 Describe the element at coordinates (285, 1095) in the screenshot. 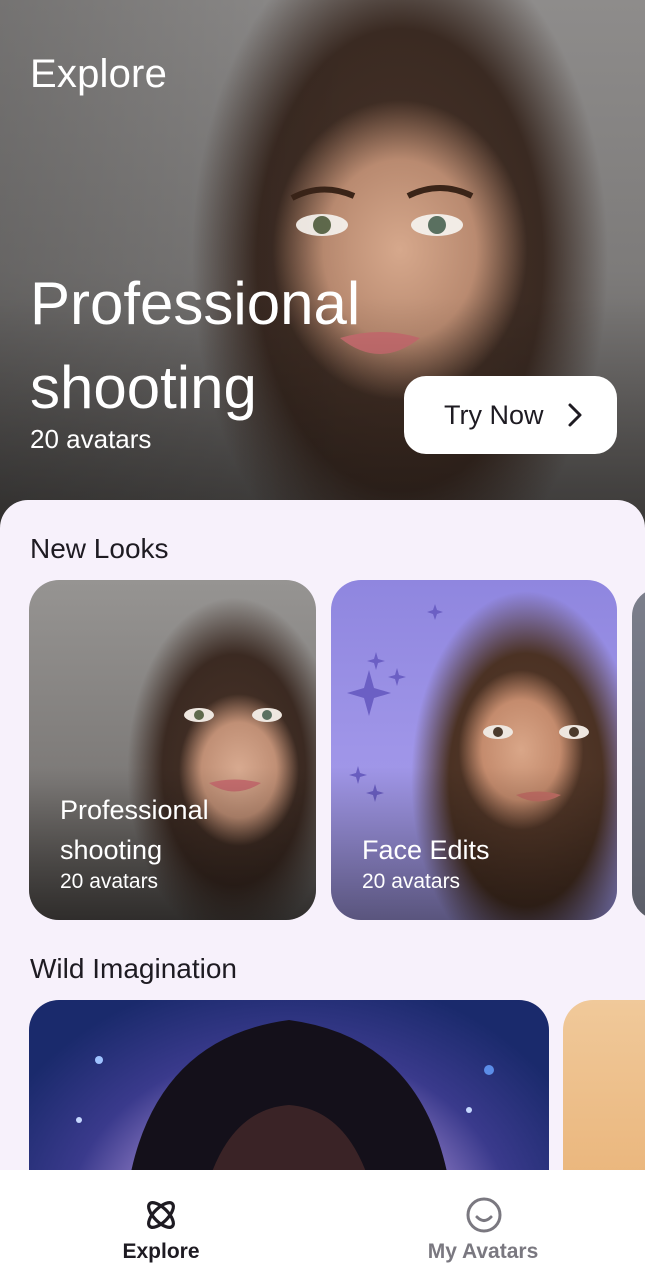

I see `card-wild-image` at that location.